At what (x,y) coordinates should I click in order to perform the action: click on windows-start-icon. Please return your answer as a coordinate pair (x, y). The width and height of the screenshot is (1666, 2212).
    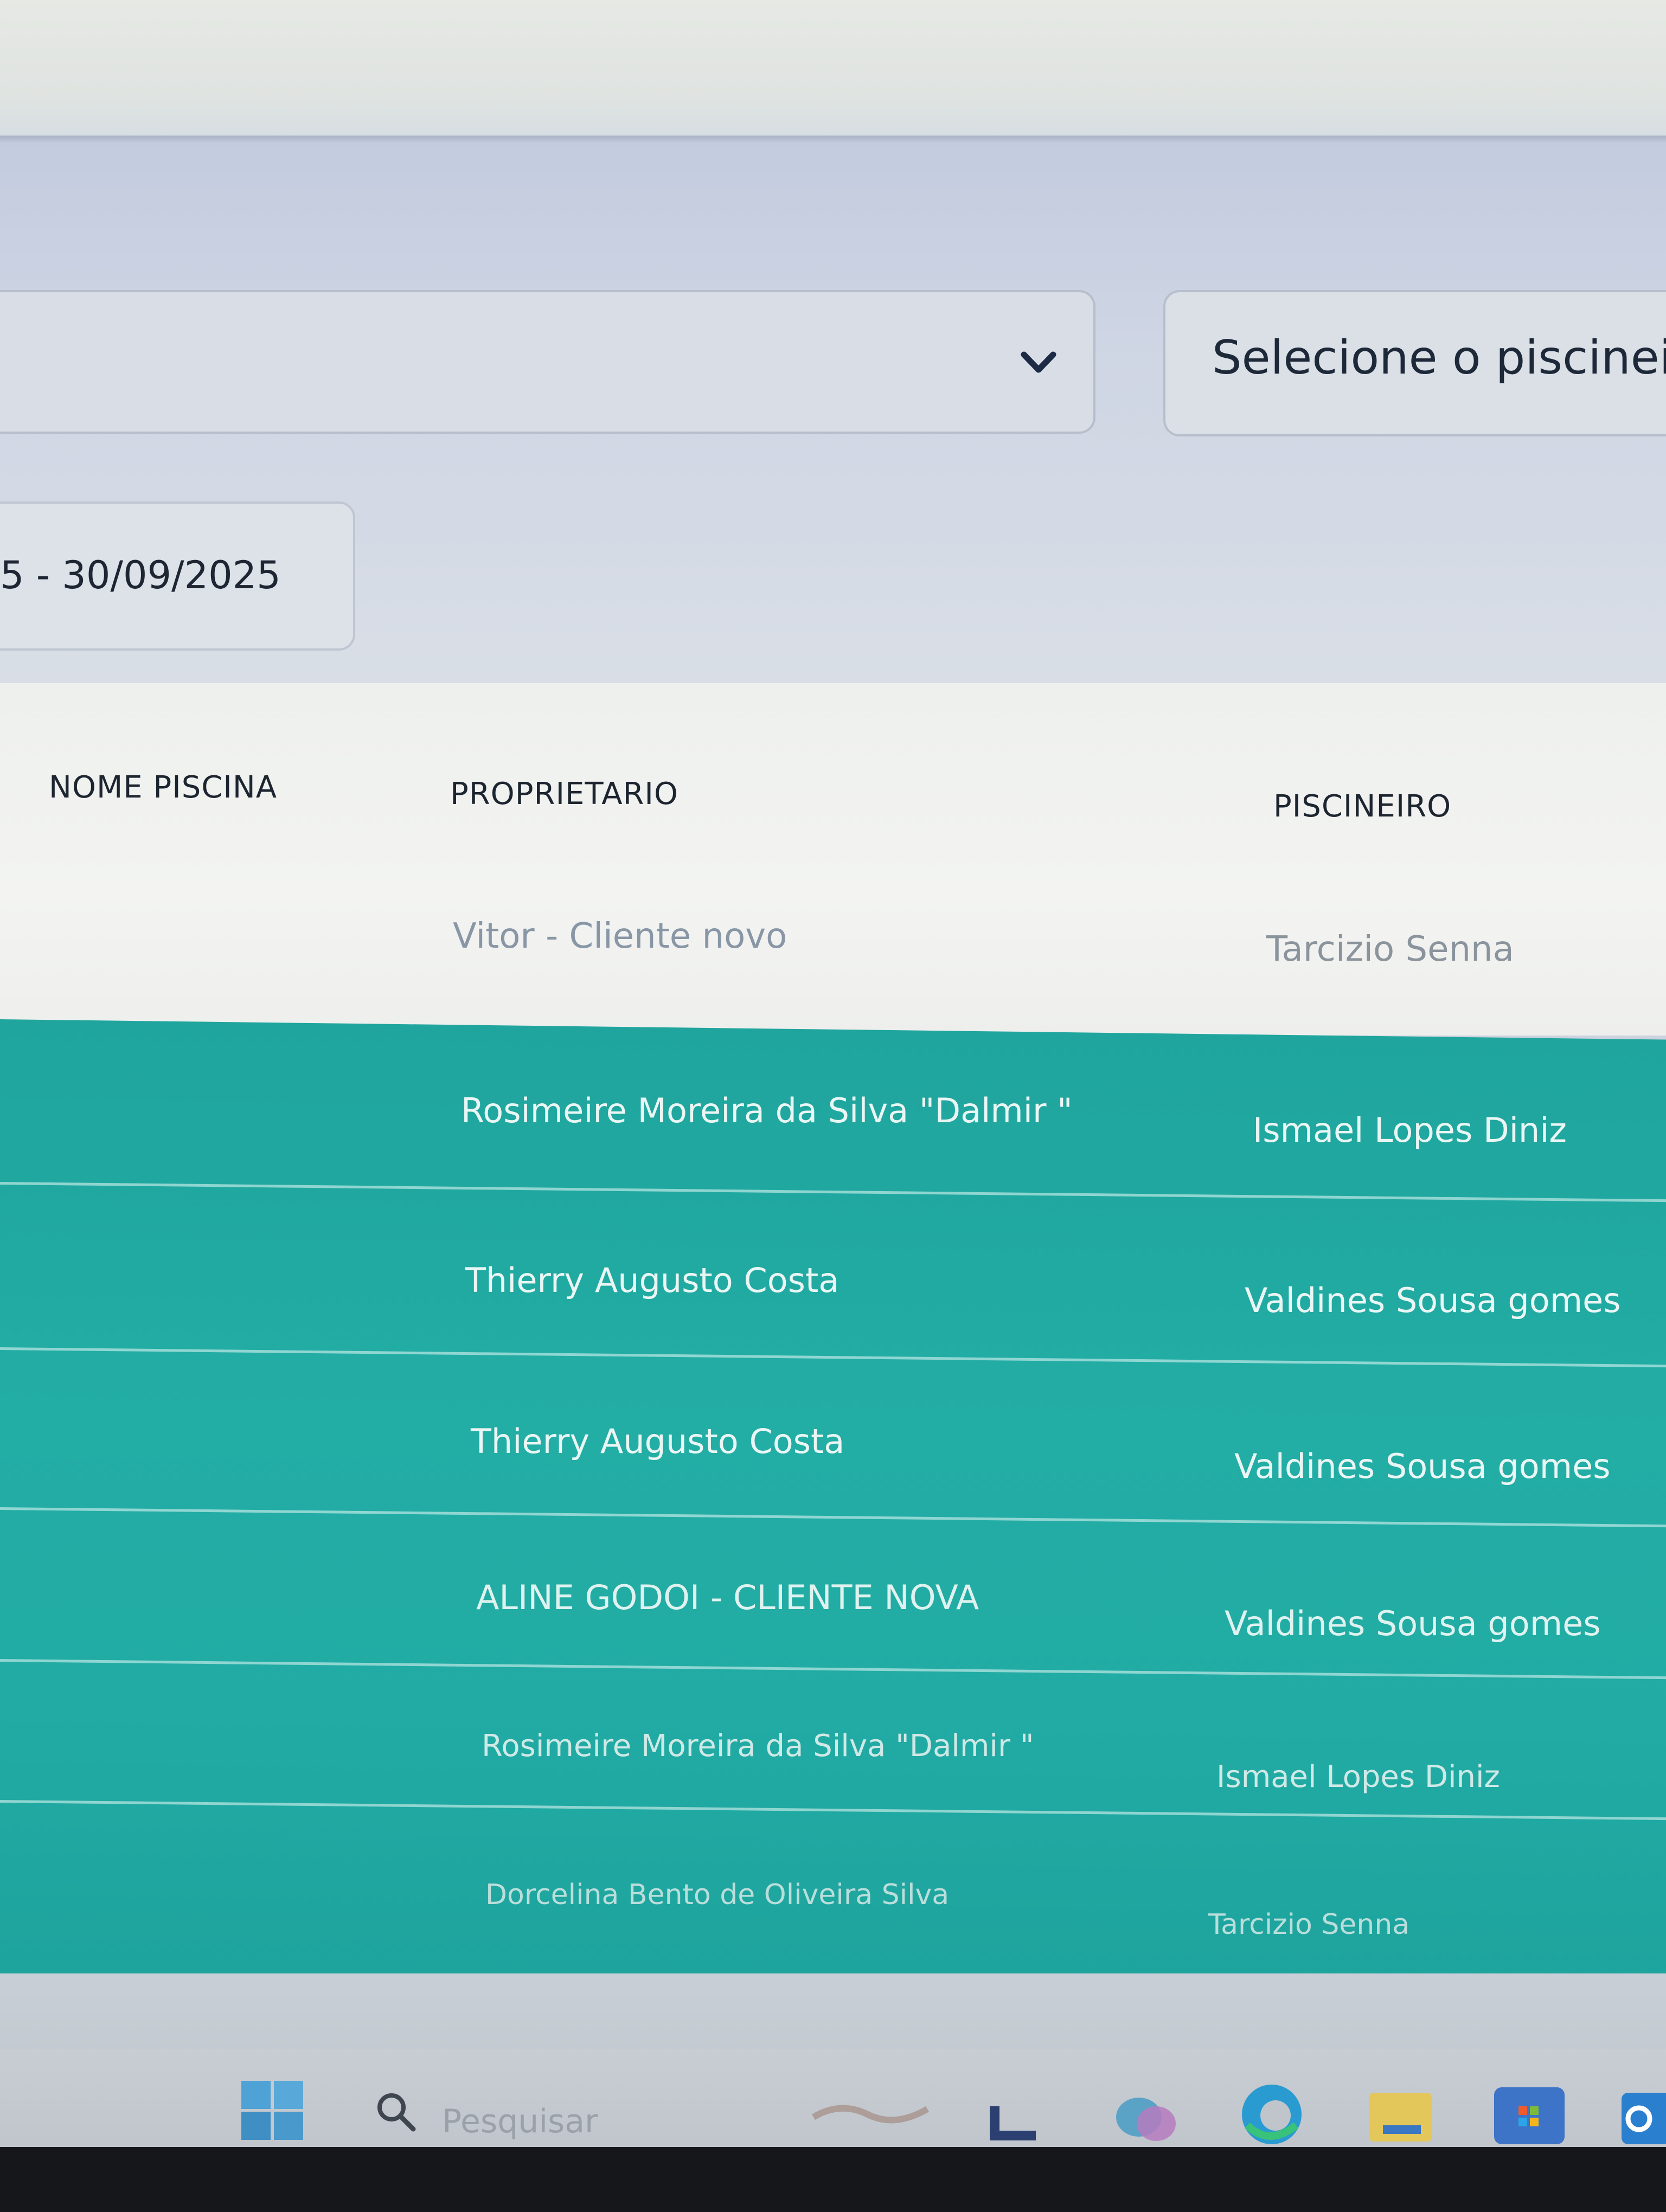
    Looking at the image, I should click on (272, 2110).